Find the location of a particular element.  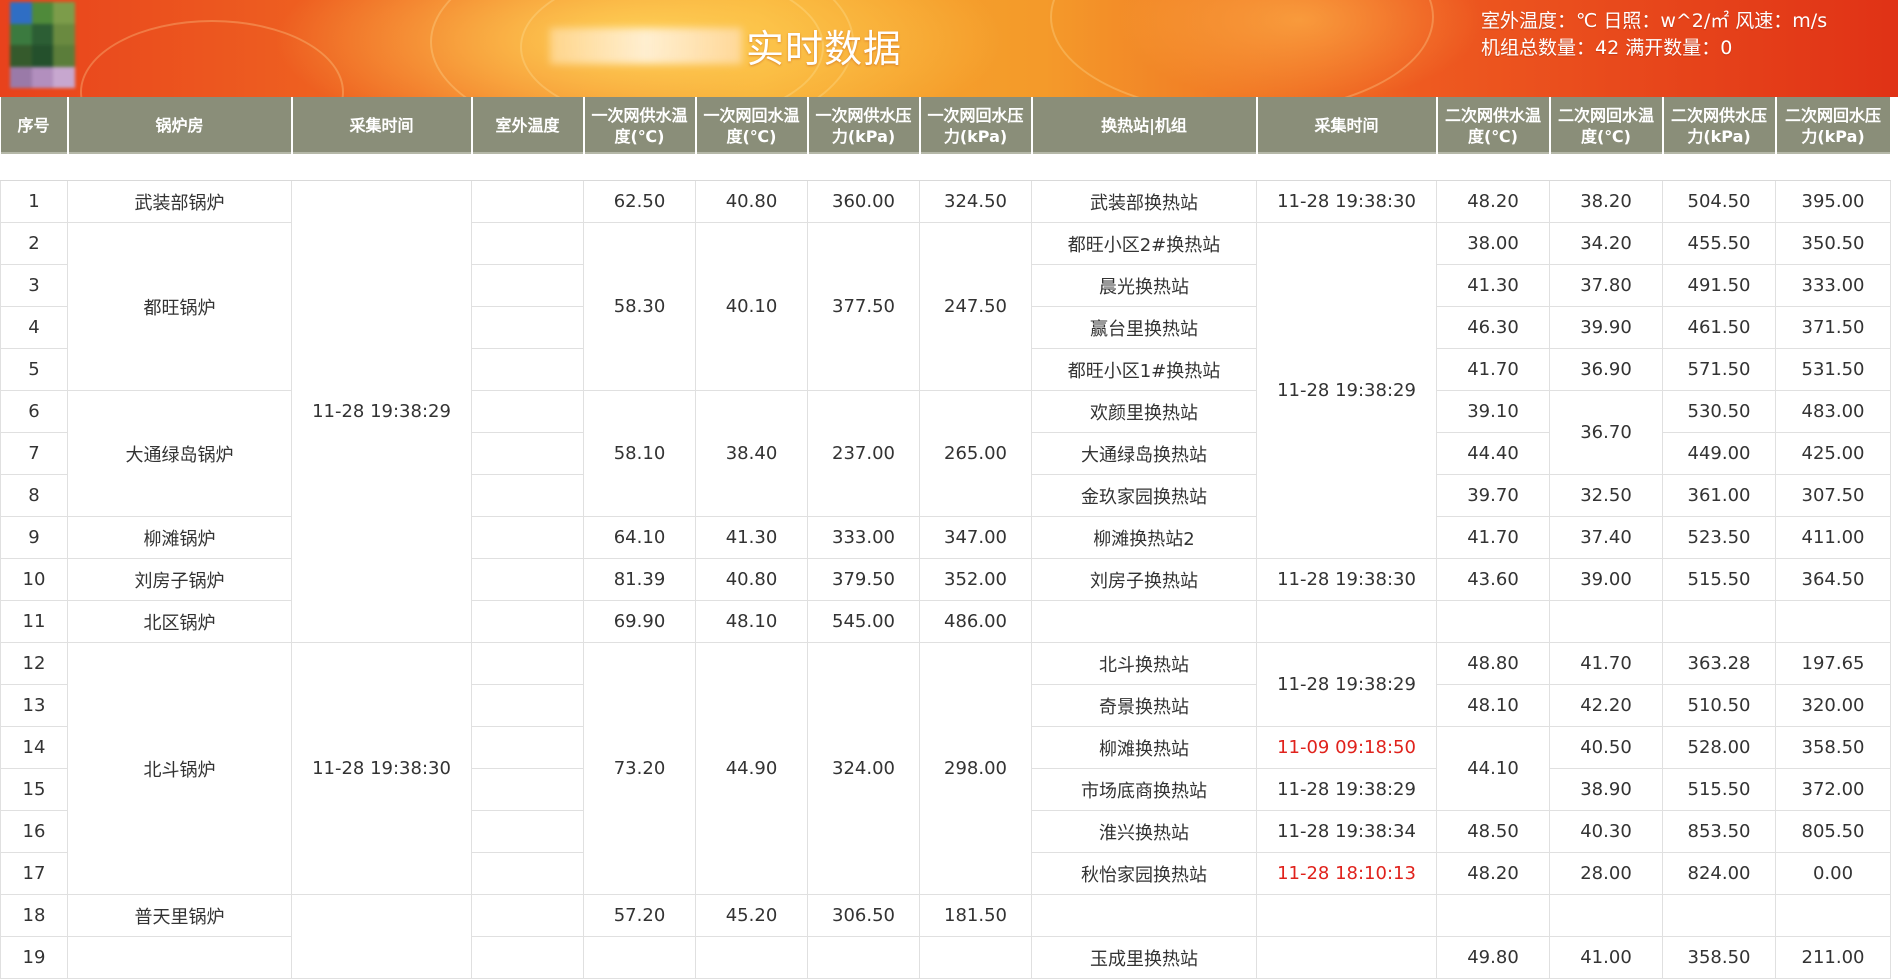

weather-line: 室外温度：℃ 日照：w^2/㎡ 风速：m/s is located at coordinates (1657, 21).